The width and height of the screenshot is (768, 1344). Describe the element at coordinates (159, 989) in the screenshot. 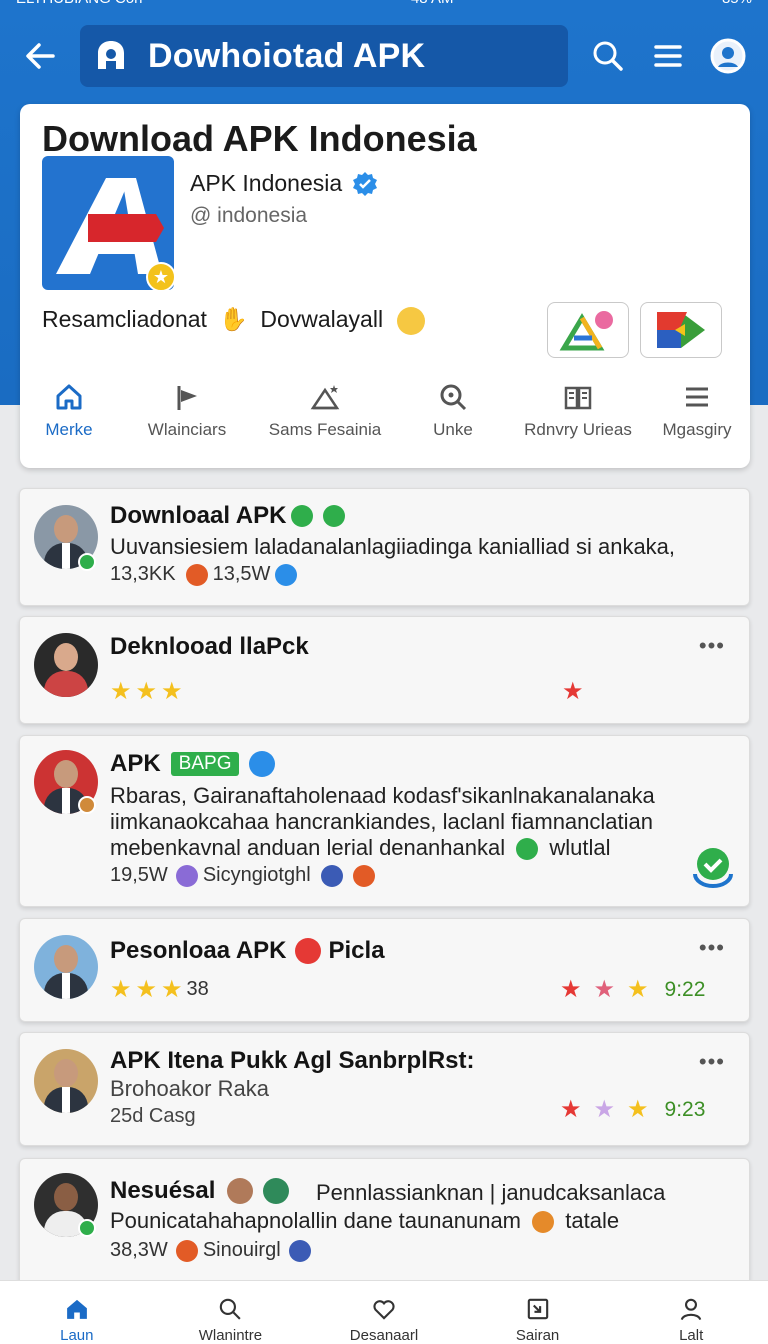

I see `rating-stars: ★ ★ ★ 38` at that location.